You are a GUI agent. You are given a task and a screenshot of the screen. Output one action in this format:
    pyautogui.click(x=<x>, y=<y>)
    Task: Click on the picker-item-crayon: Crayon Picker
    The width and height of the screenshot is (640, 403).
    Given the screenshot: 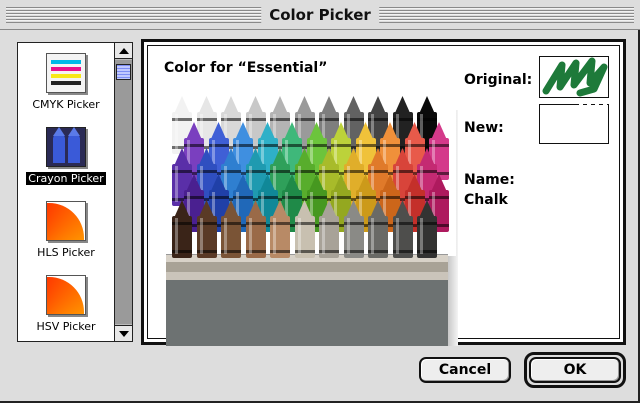 What is the action you would take?
    pyautogui.click(x=66, y=156)
    